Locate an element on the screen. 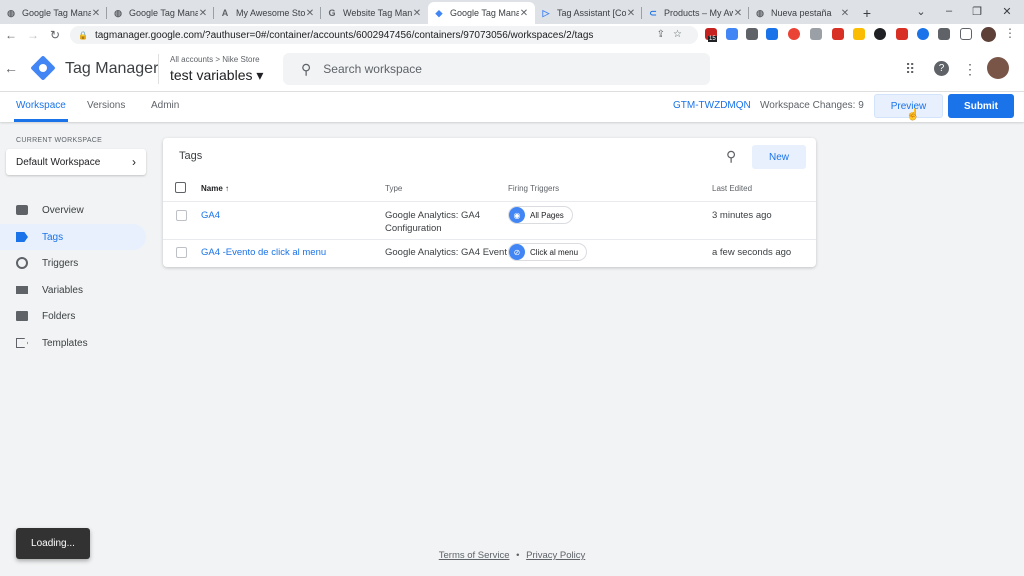  last-edited: 3 minutes ago is located at coordinates (742, 215).